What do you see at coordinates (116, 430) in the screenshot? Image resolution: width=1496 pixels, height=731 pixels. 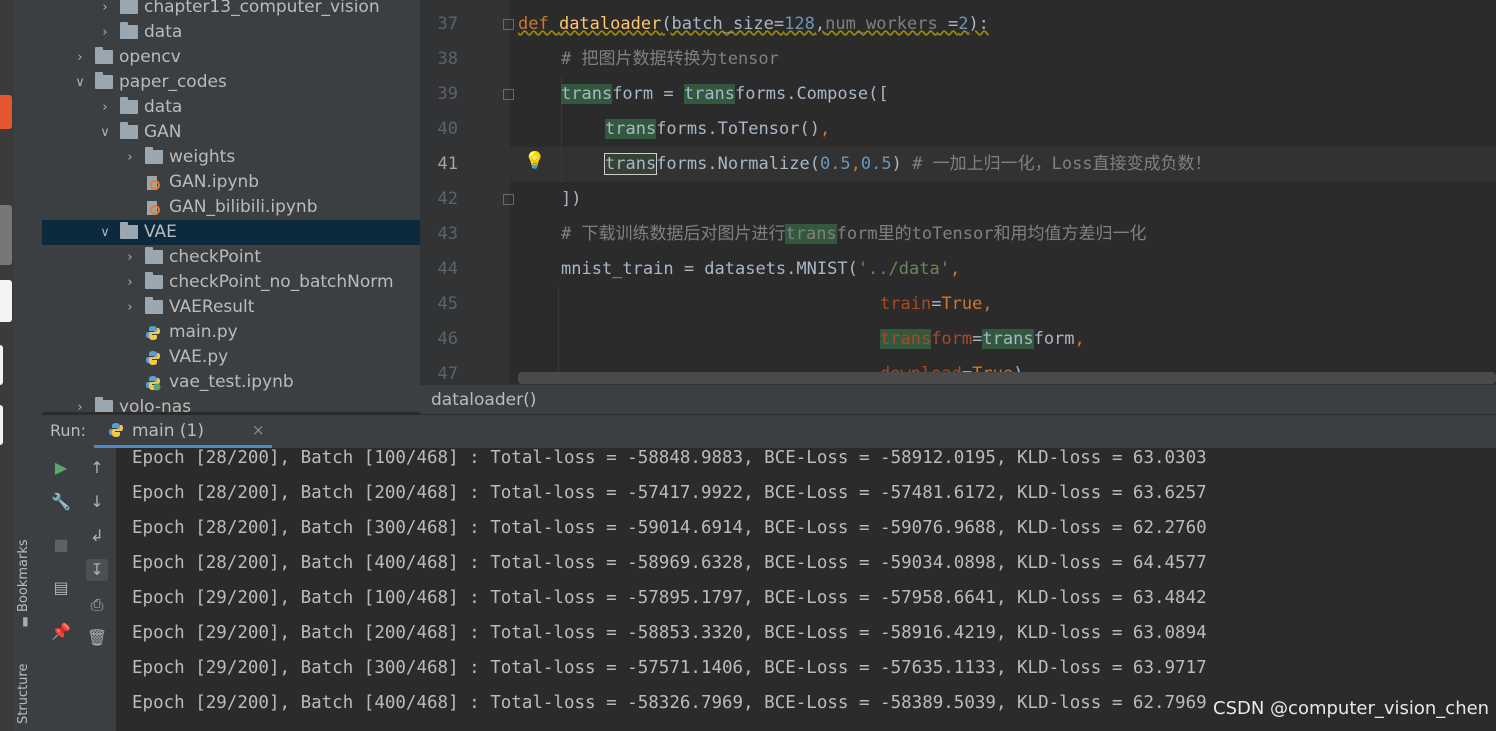 I see `python-icon` at bounding box center [116, 430].